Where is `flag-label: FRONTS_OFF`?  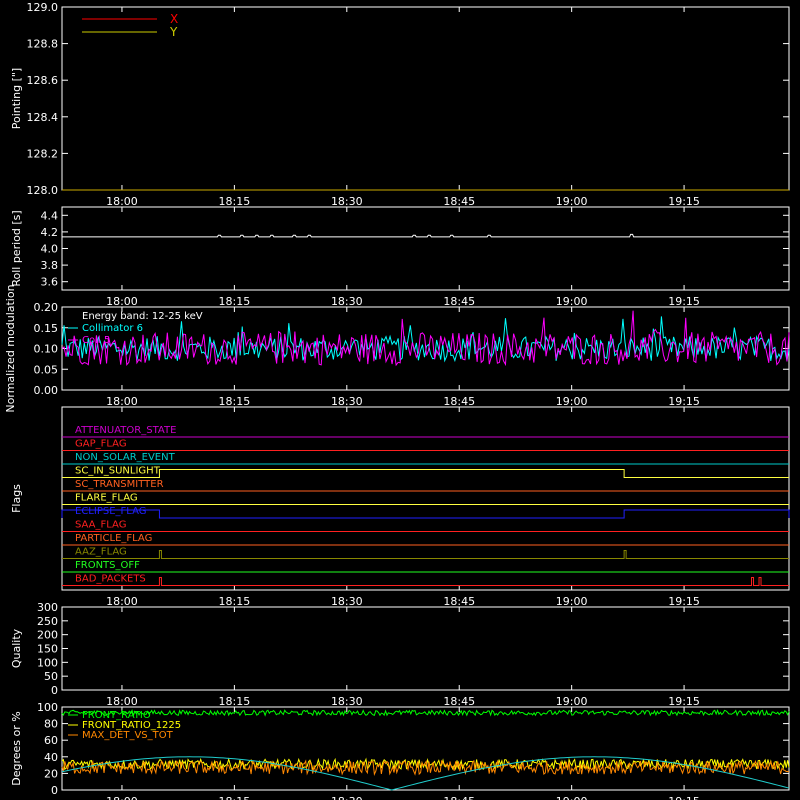 flag-label: FRONTS_OFF is located at coordinates (107, 565).